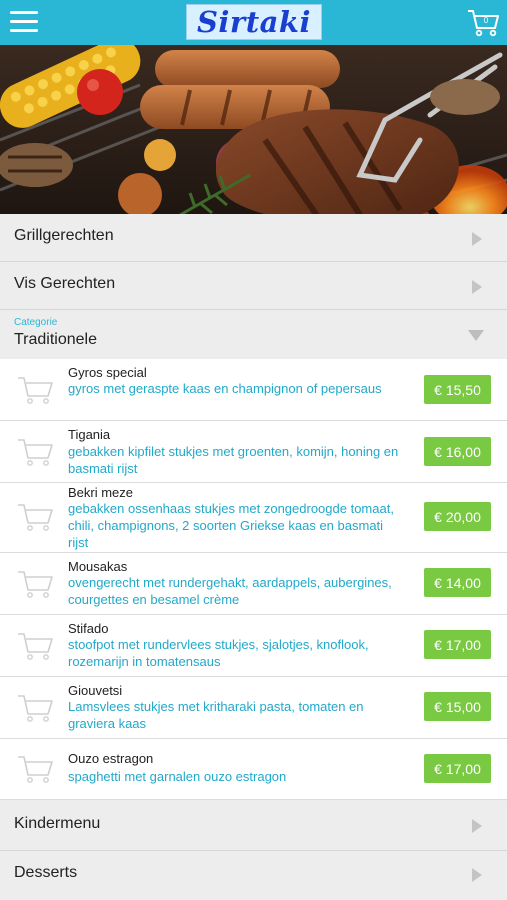 This screenshot has width=507, height=900. What do you see at coordinates (107, 372) in the screenshot?
I see `item-name: Gyros special` at bounding box center [107, 372].